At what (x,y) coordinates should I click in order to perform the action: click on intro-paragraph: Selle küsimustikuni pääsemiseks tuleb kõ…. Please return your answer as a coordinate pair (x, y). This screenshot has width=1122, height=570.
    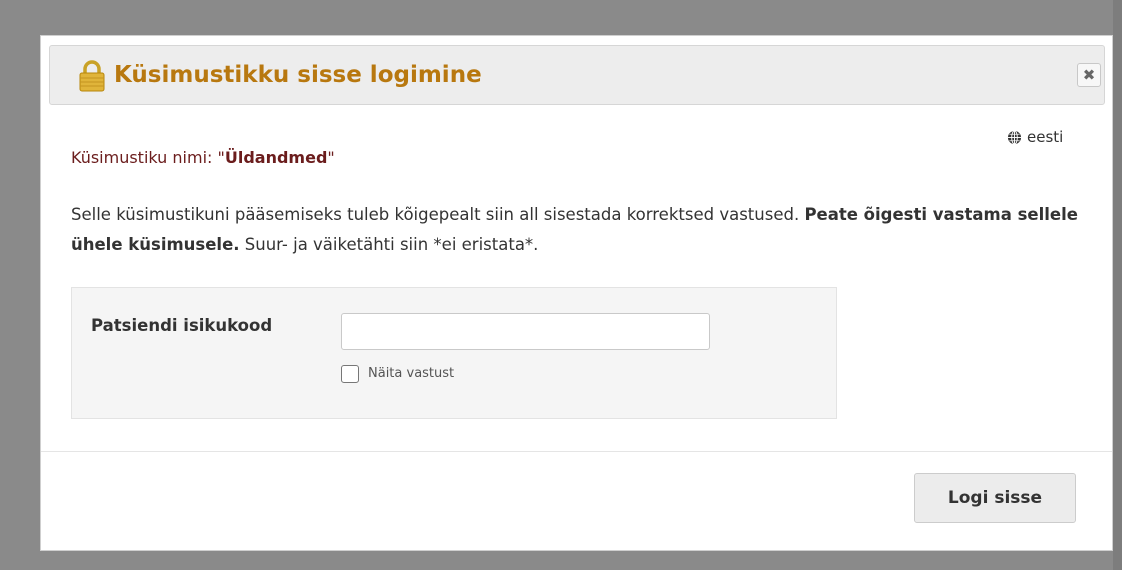
    Looking at the image, I should click on (578, 230).